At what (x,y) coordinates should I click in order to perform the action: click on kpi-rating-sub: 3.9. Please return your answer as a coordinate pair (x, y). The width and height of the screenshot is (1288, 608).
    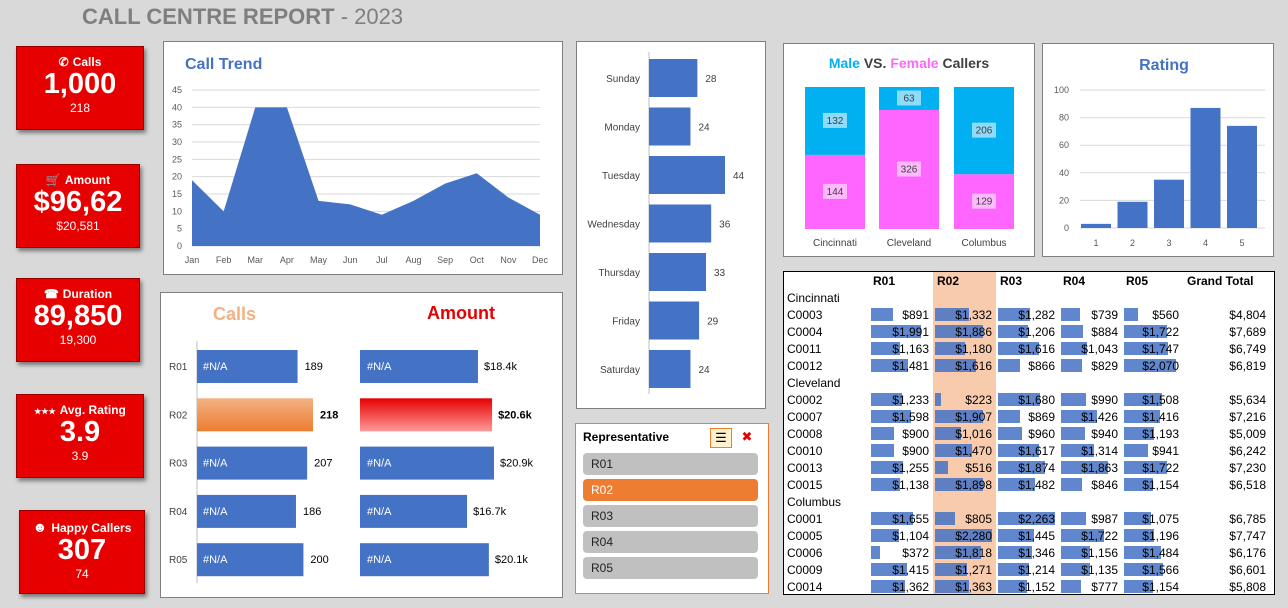
    Looking at the image, I should click on (80, 456).